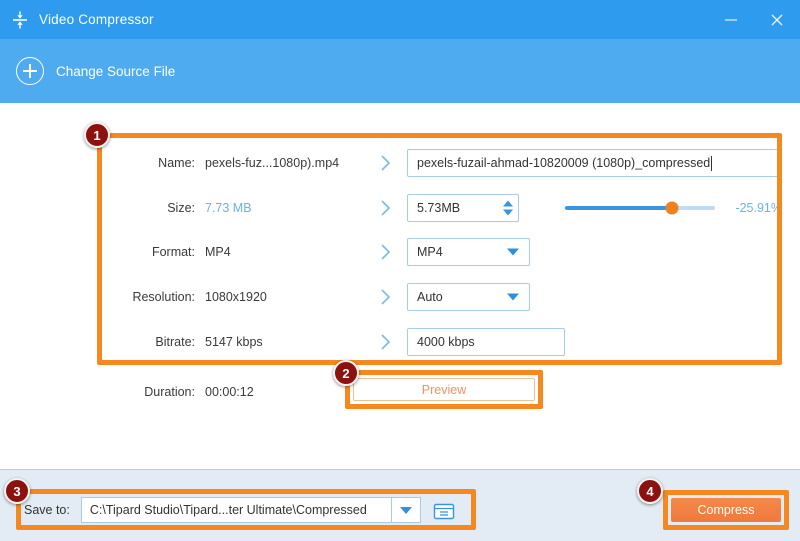  I want to click on resolution-select-value: Auto, so click(430, 297).